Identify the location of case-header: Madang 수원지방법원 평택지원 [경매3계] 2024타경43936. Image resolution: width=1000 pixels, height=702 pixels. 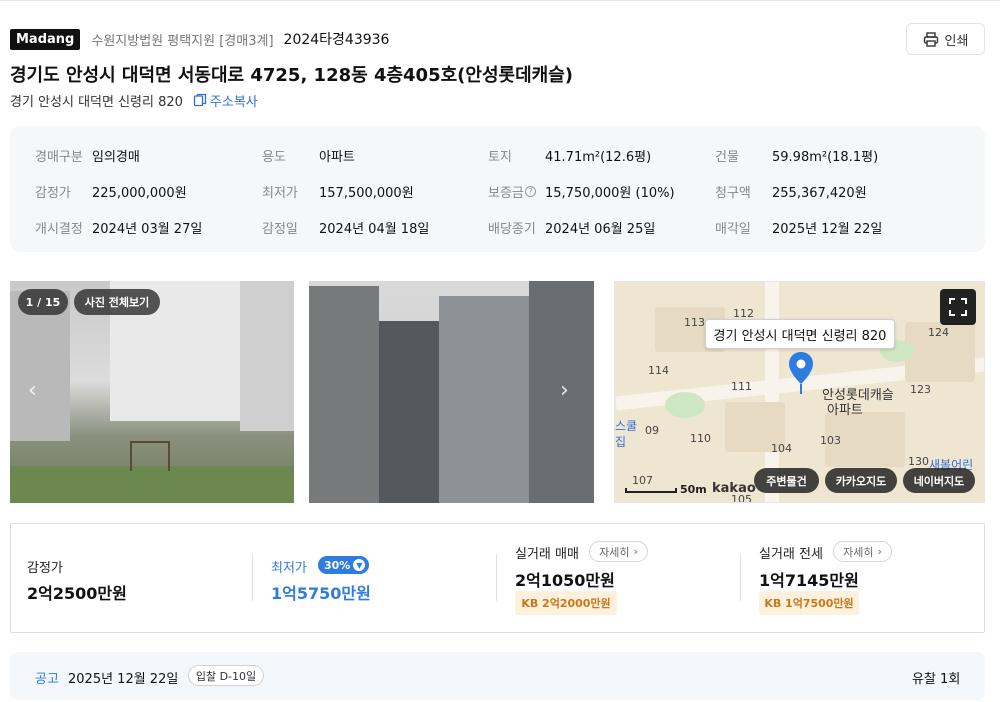
(199, 39).